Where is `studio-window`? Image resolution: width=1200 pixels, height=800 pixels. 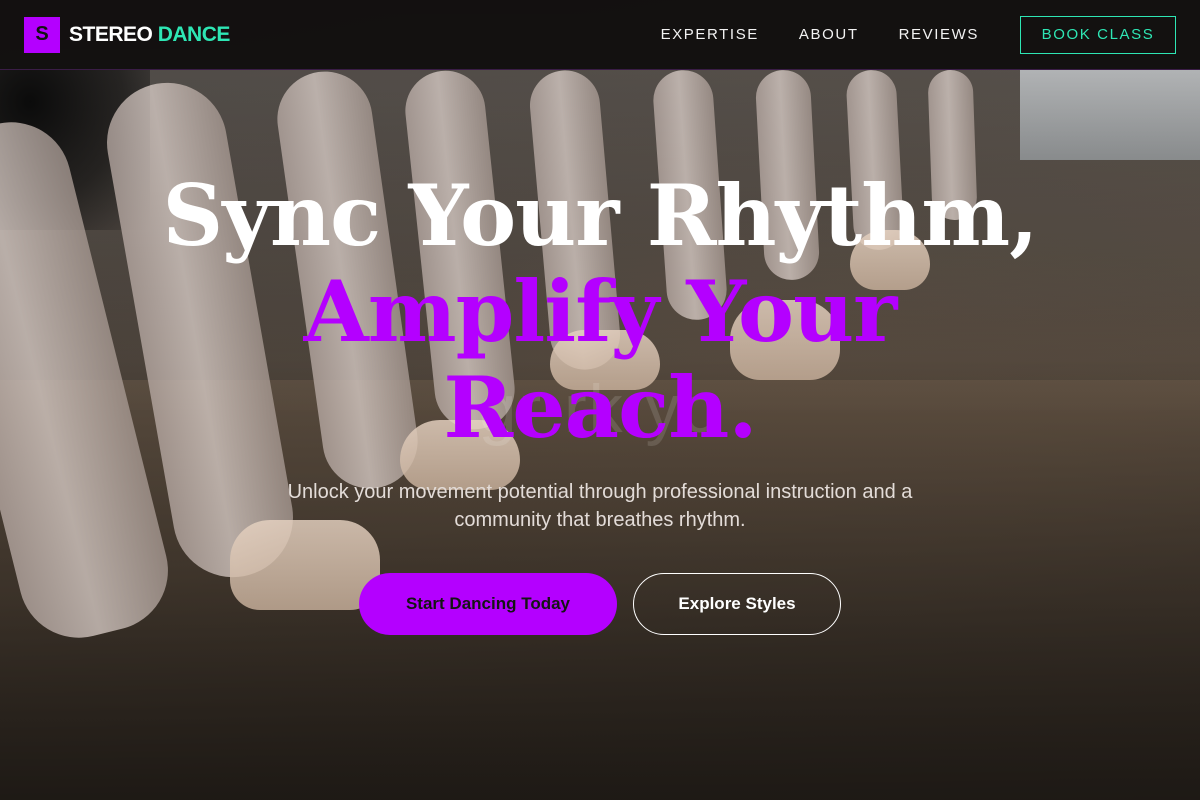 studio-window is located at coordinates (1110, 115).